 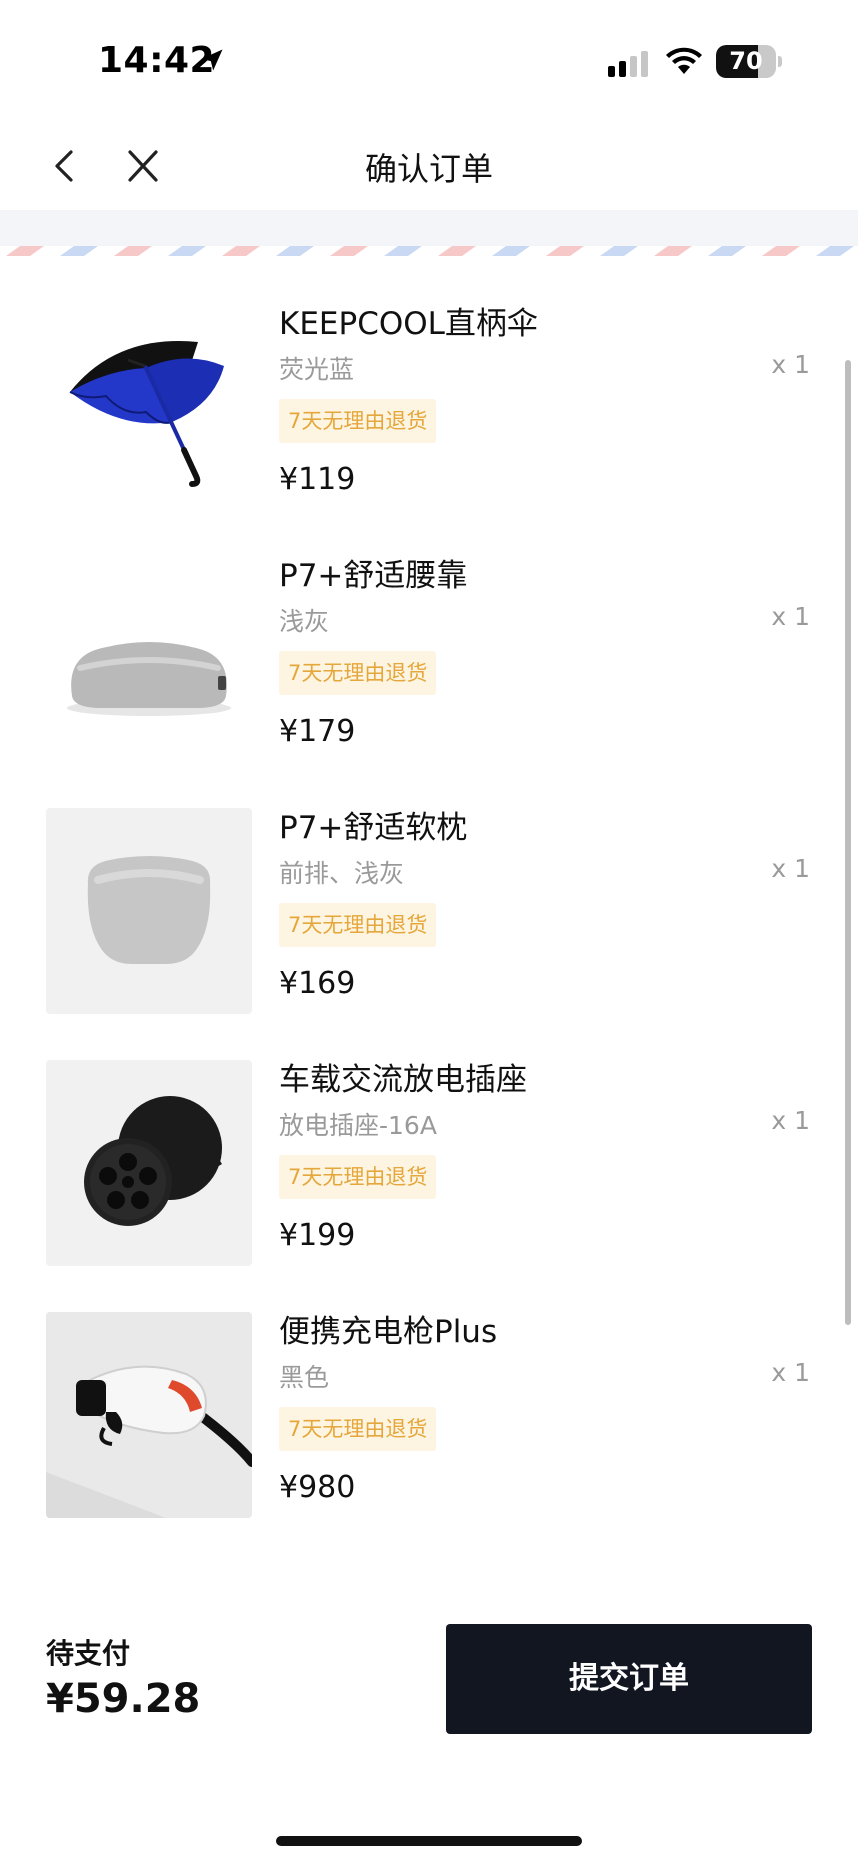 What do you see at coordinates (317, 369) in the screenshot?
I see `item-spec: 荧光蓝` at bounding box center [317, 369].